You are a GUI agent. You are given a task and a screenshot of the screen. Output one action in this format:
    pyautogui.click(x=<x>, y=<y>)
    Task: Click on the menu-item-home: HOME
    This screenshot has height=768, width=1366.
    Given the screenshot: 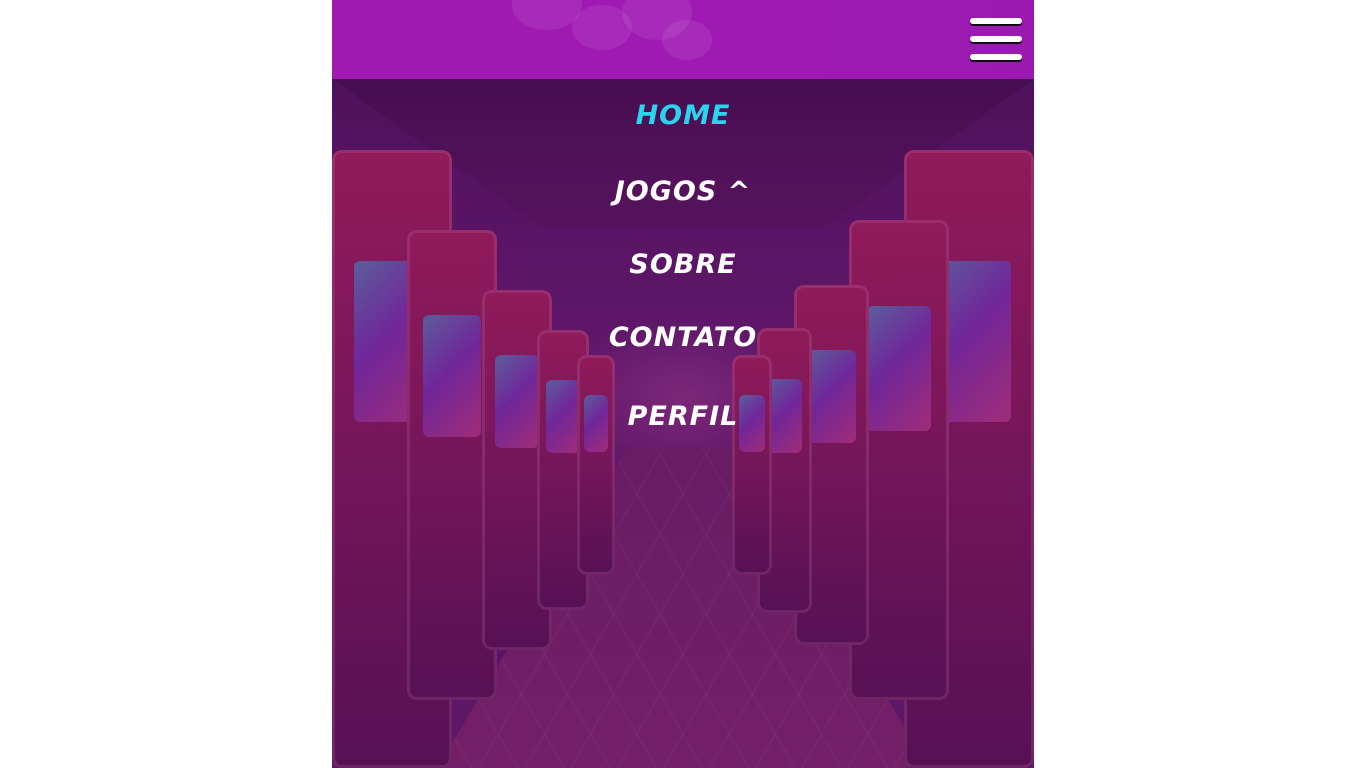 What is the action you would take?
    pyautogui.click(x=683, y=115)
    